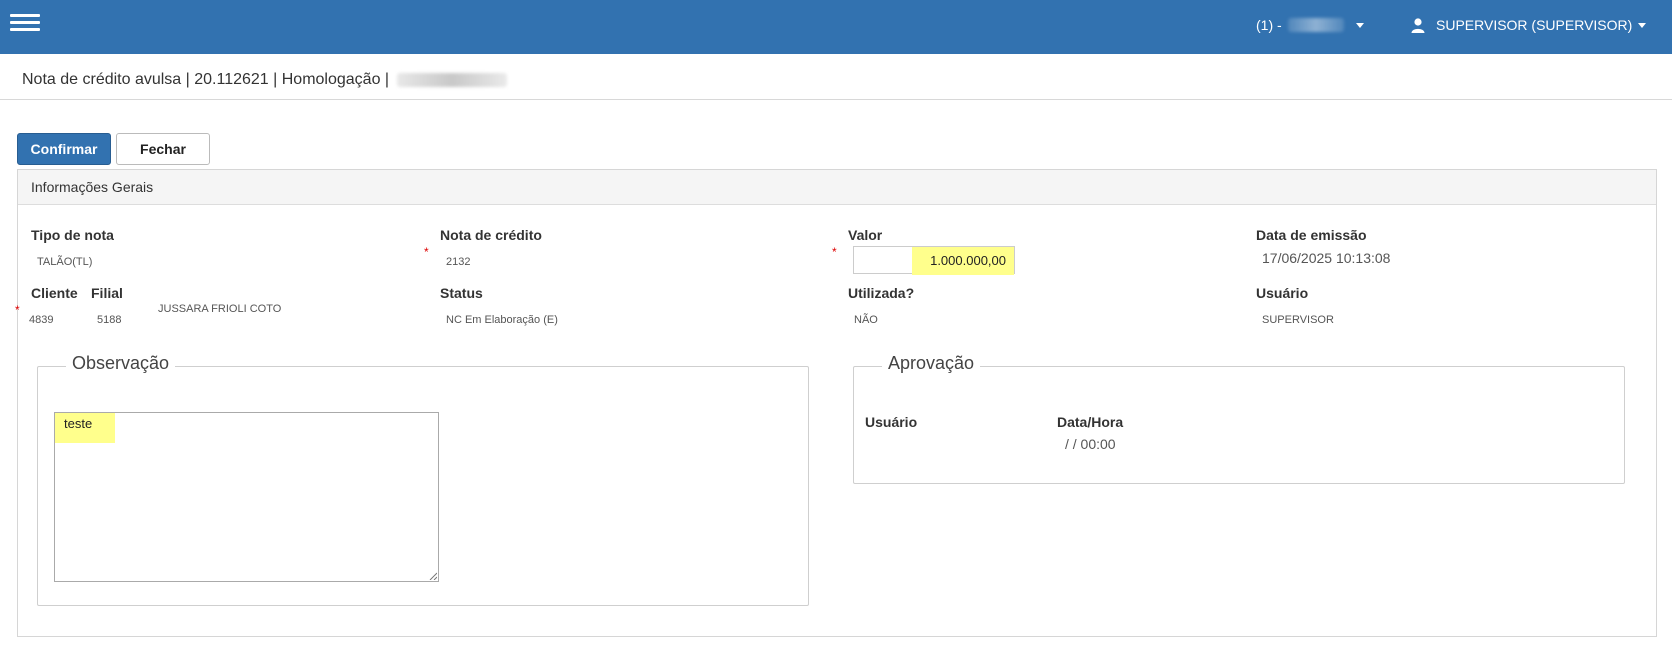 The image size is (1672, 645). Describe the element at coordinates (163, 149) in the screenshot. I see `close-button: Fechar` at that location.